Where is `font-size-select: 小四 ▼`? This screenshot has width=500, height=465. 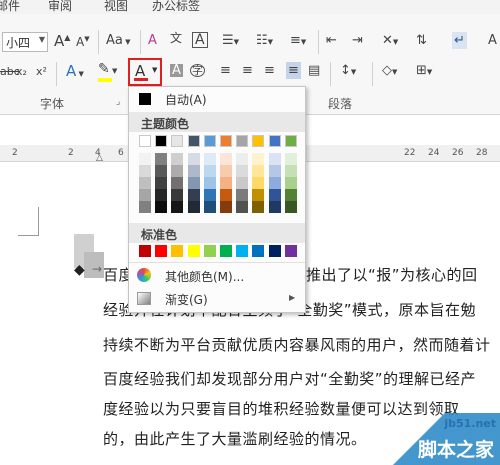 font-size-select: 小四 ▼ is located at coordinates (25, 42).